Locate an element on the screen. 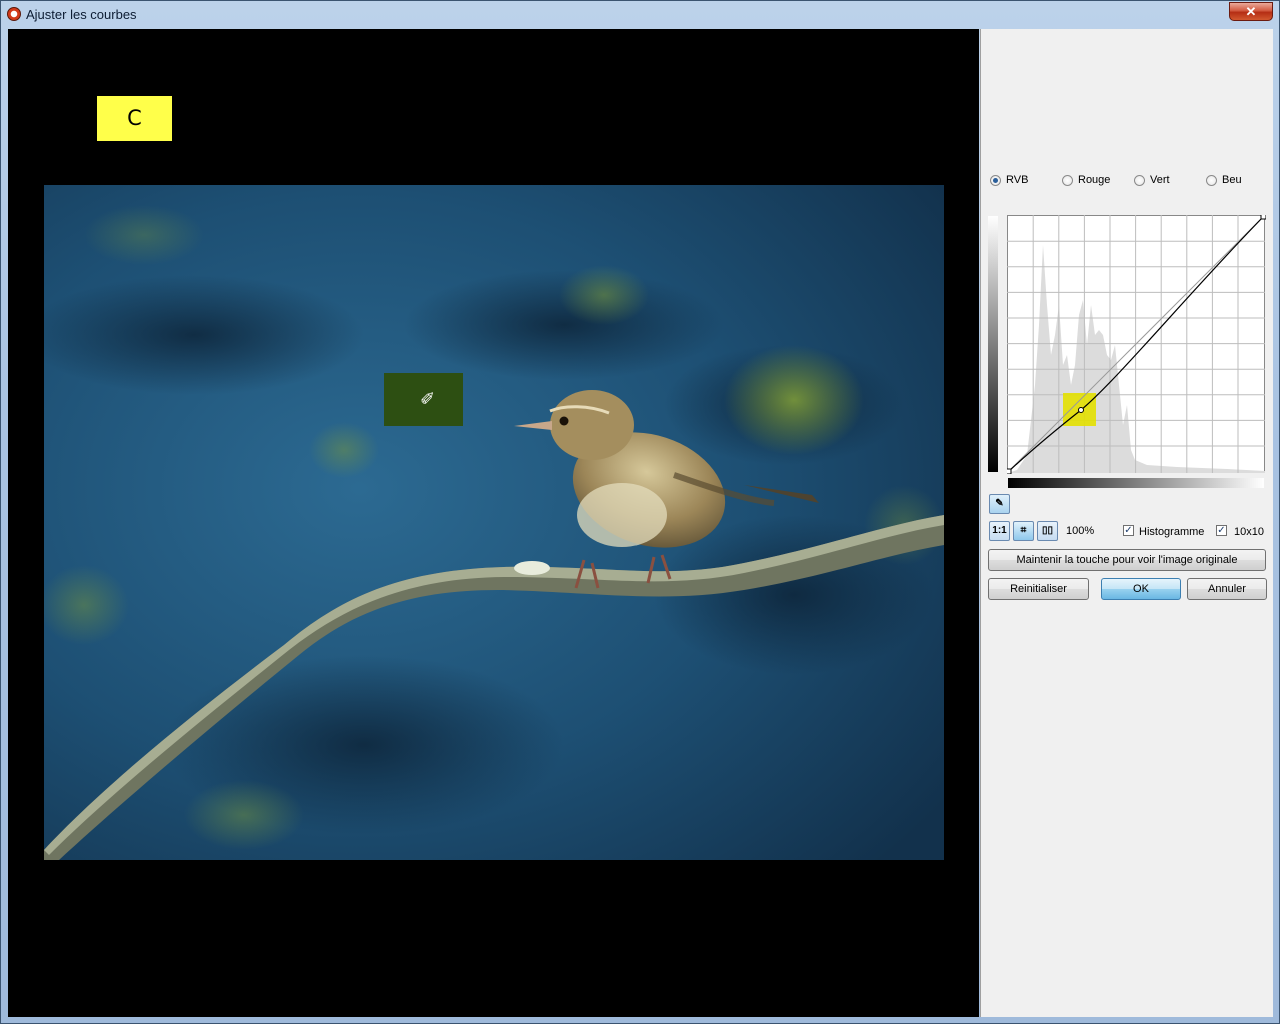 The width and height of the screenshot is (1280, 1024). channel-green-radio: Vert is located at coordinates (1152, 180).